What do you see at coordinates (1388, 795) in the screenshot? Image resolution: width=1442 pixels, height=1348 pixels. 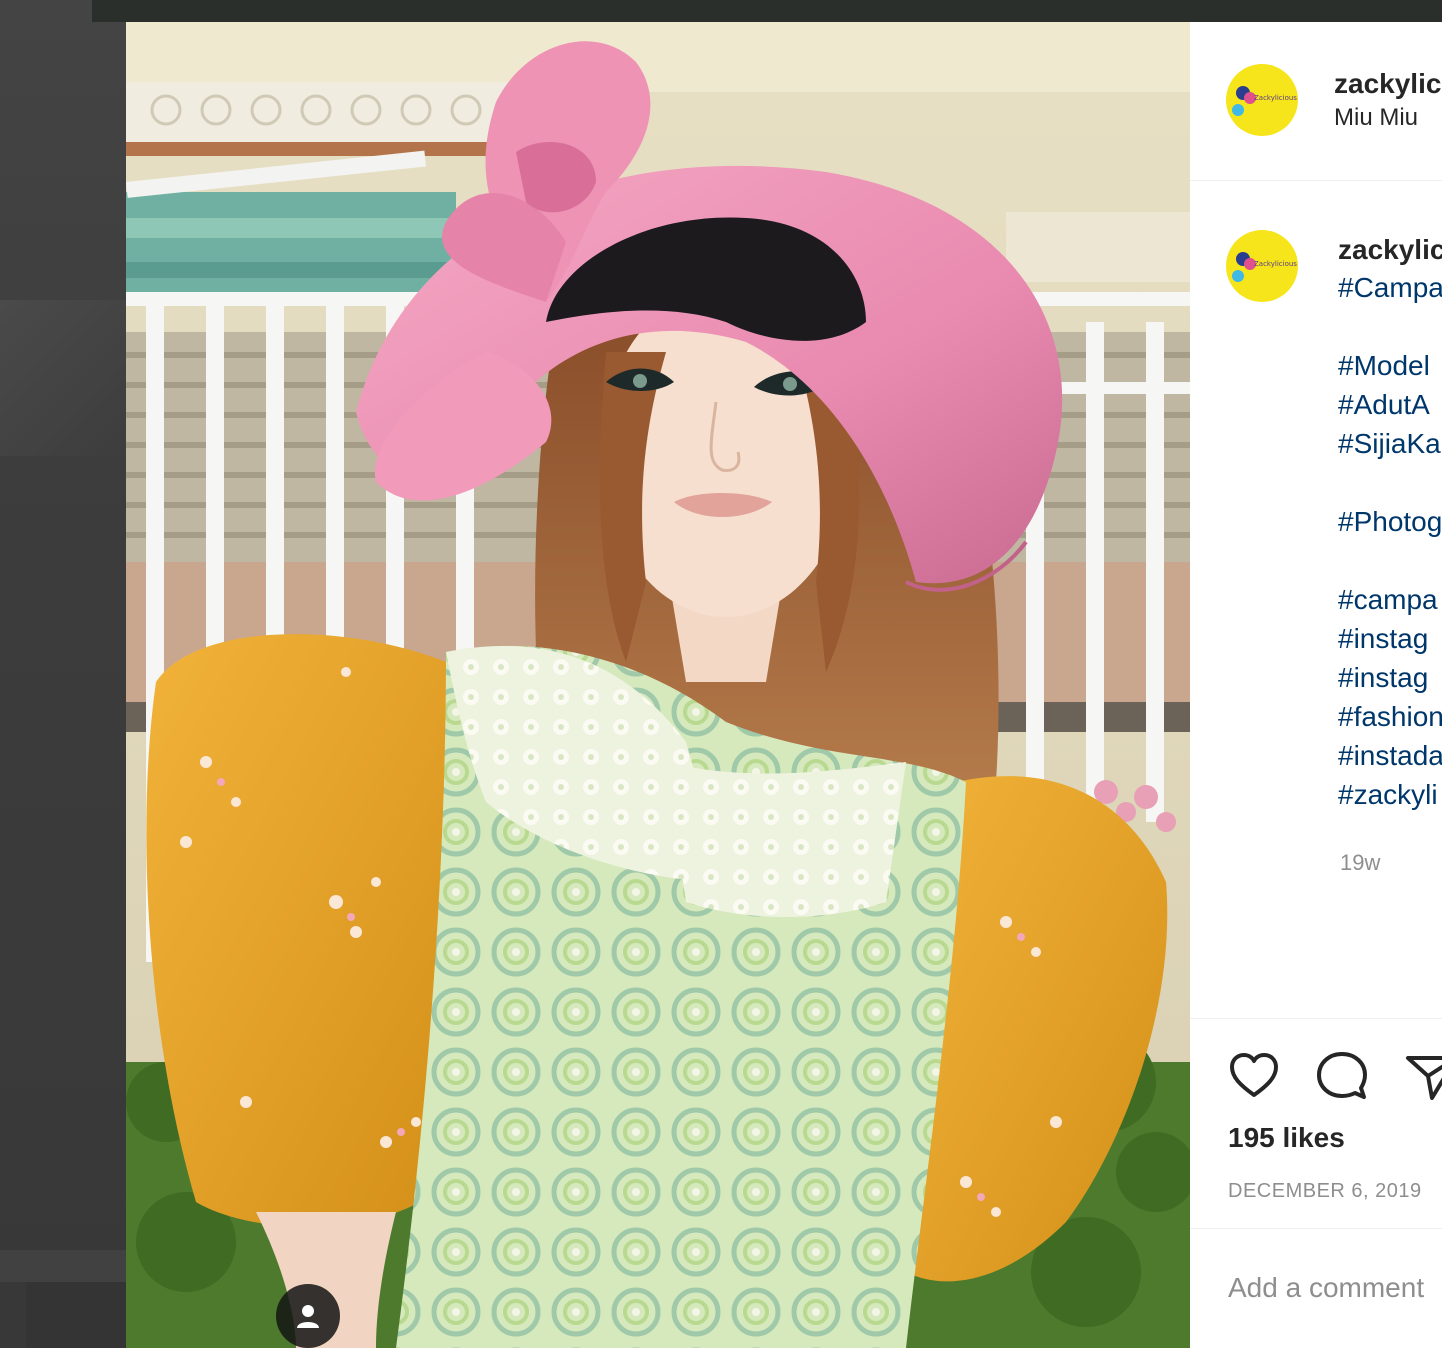 I see `hashtag-link: #zackyli` at bounding box center [1388, 795].